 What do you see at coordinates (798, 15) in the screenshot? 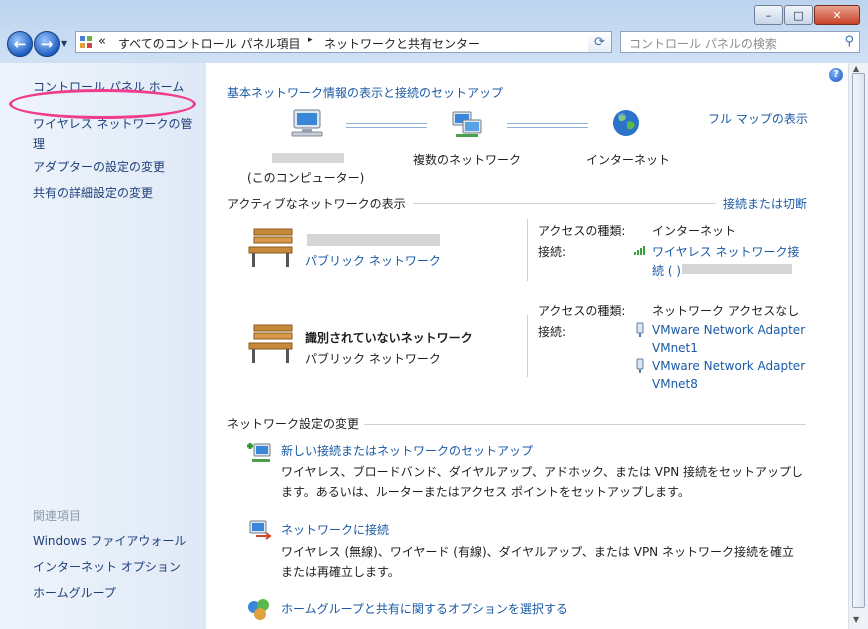
I see `maximize-button: □` at bounding box center [798, 15].